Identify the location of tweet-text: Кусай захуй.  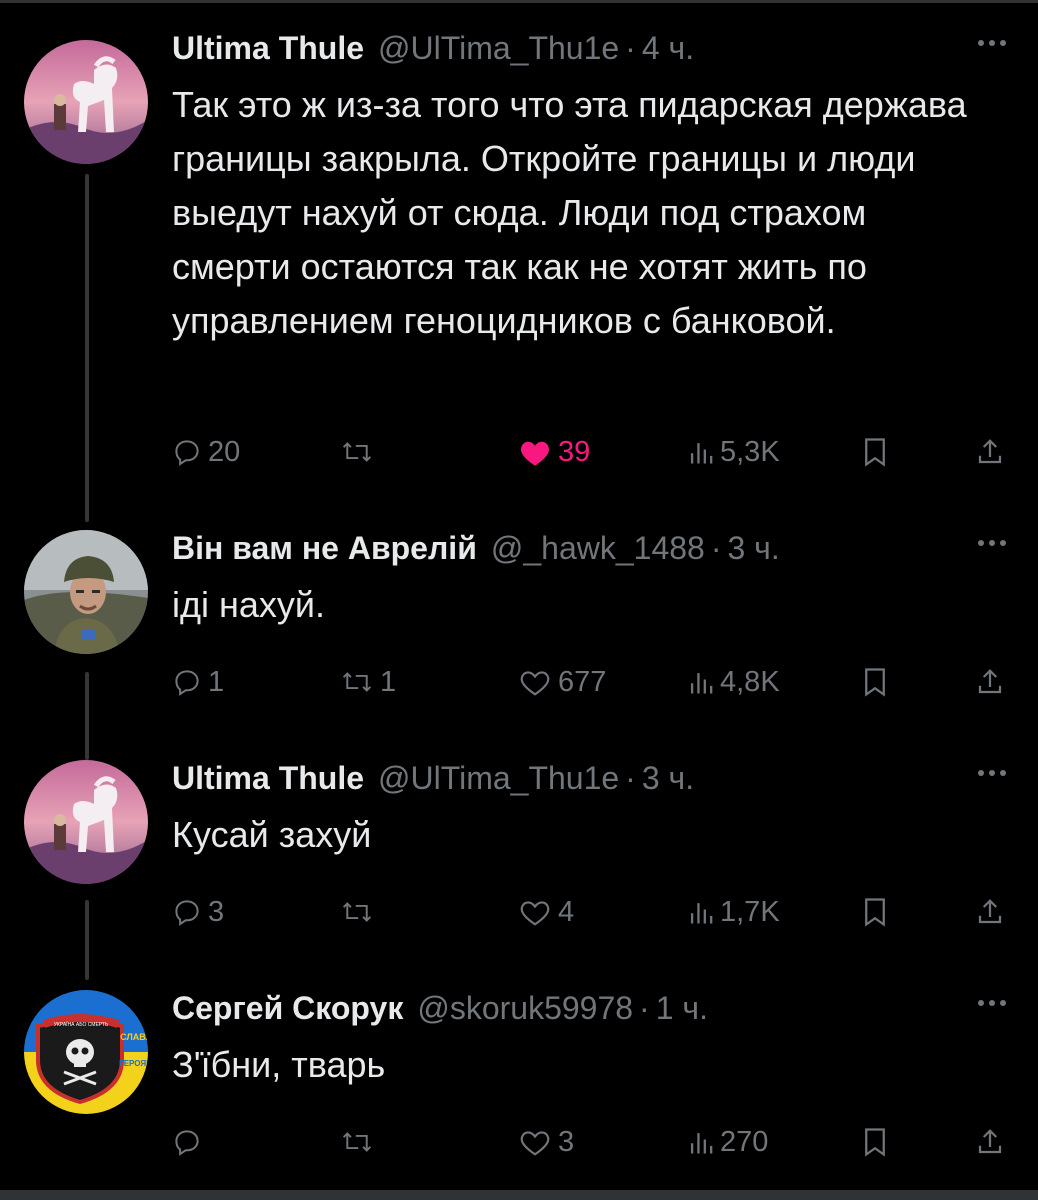
(272, 834).